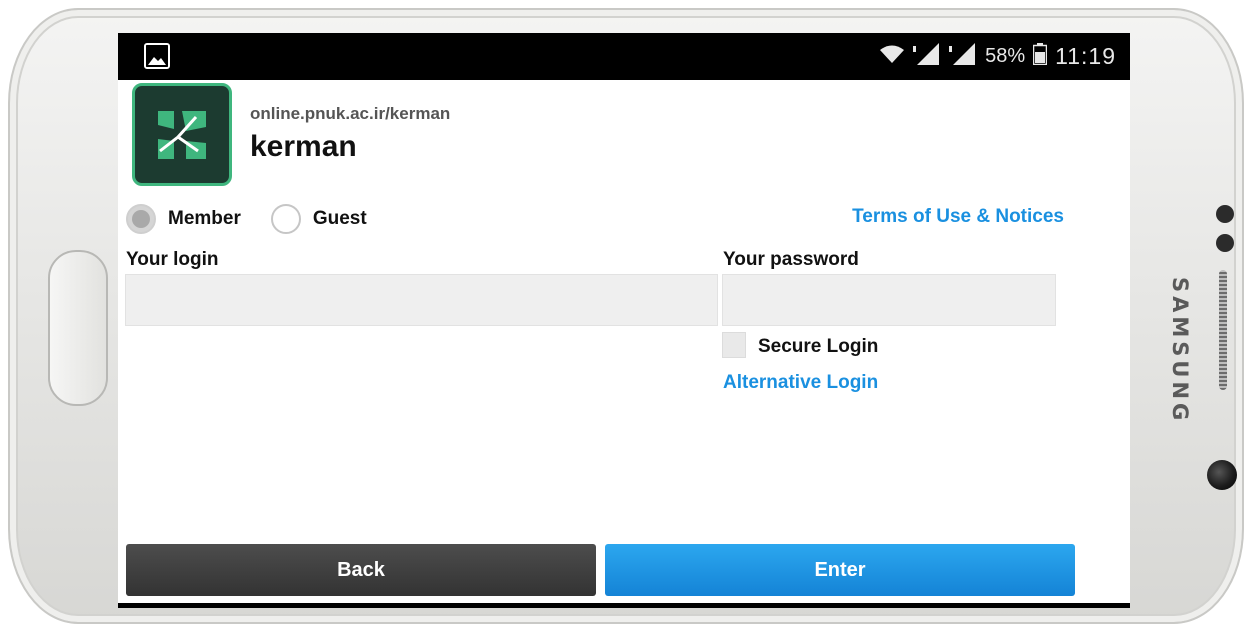  What do you see at coordinates (840, 570) in the screenshot?
I see `enter-button: Enter` at bounding box center [840, 570].